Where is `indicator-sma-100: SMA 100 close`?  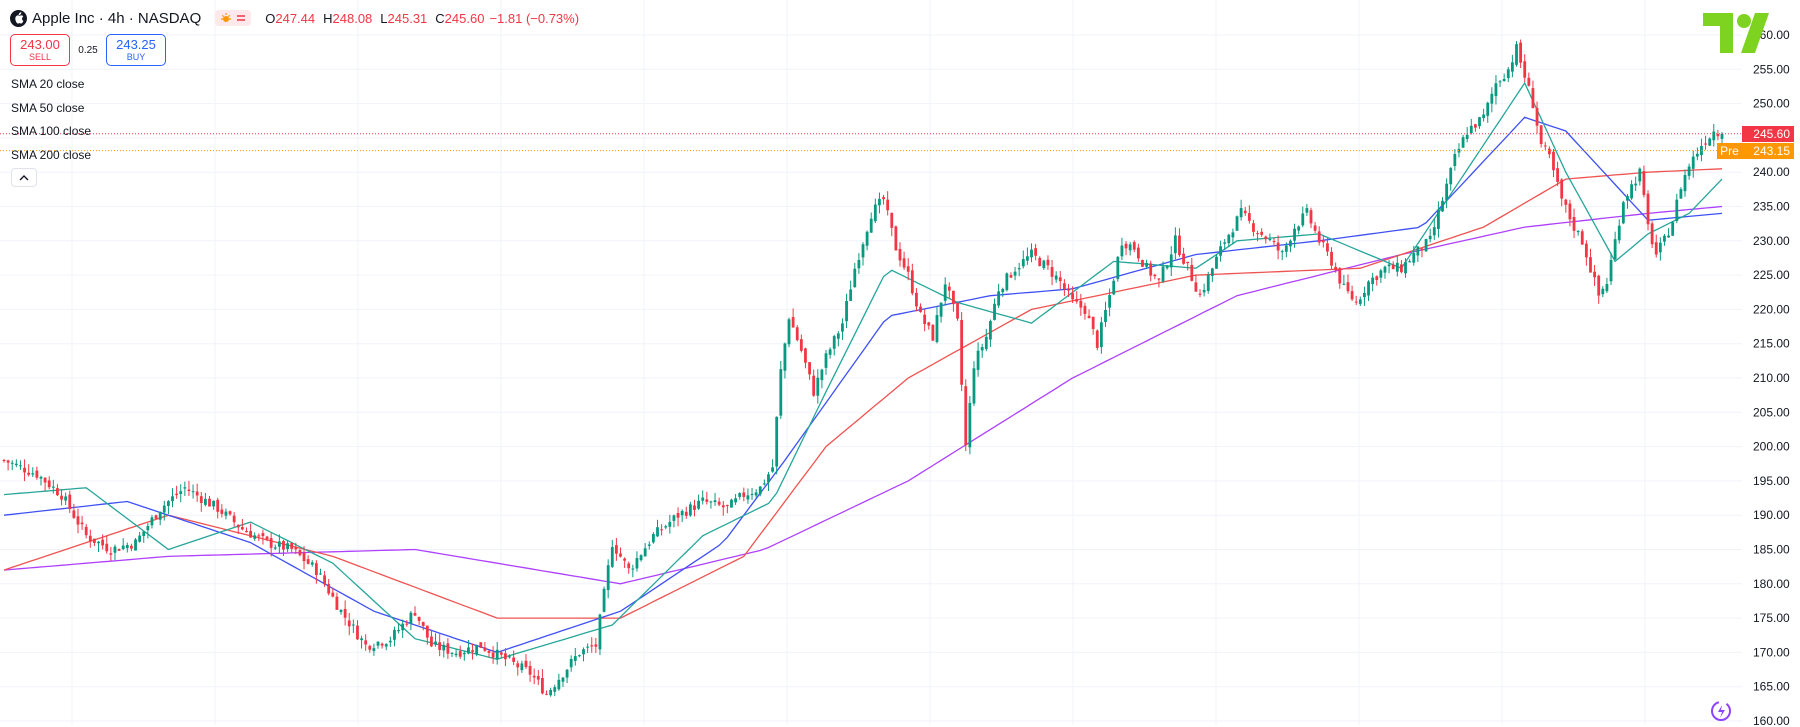
indicator-sma-100: SMA 100 close is located at coordinates (51, 135).